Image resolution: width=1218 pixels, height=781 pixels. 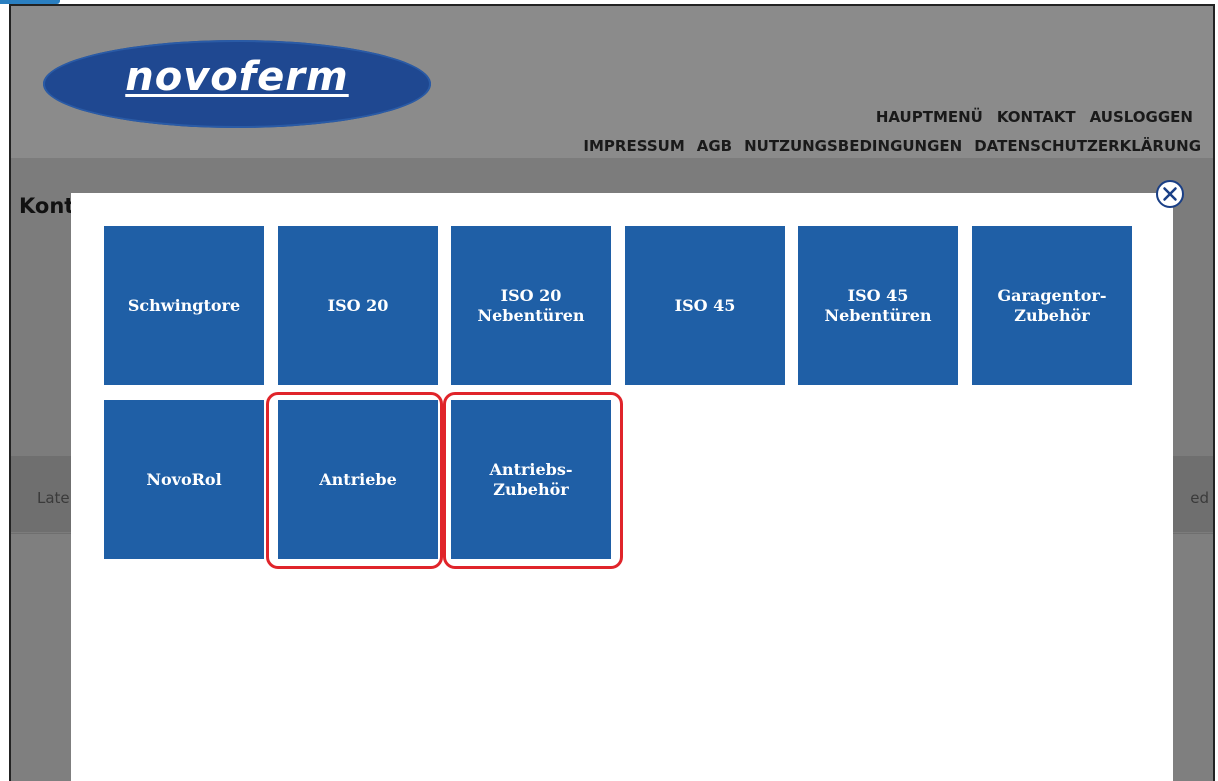 I want to click on novoferm-logo: novoferm, so click(x=237, y=84).